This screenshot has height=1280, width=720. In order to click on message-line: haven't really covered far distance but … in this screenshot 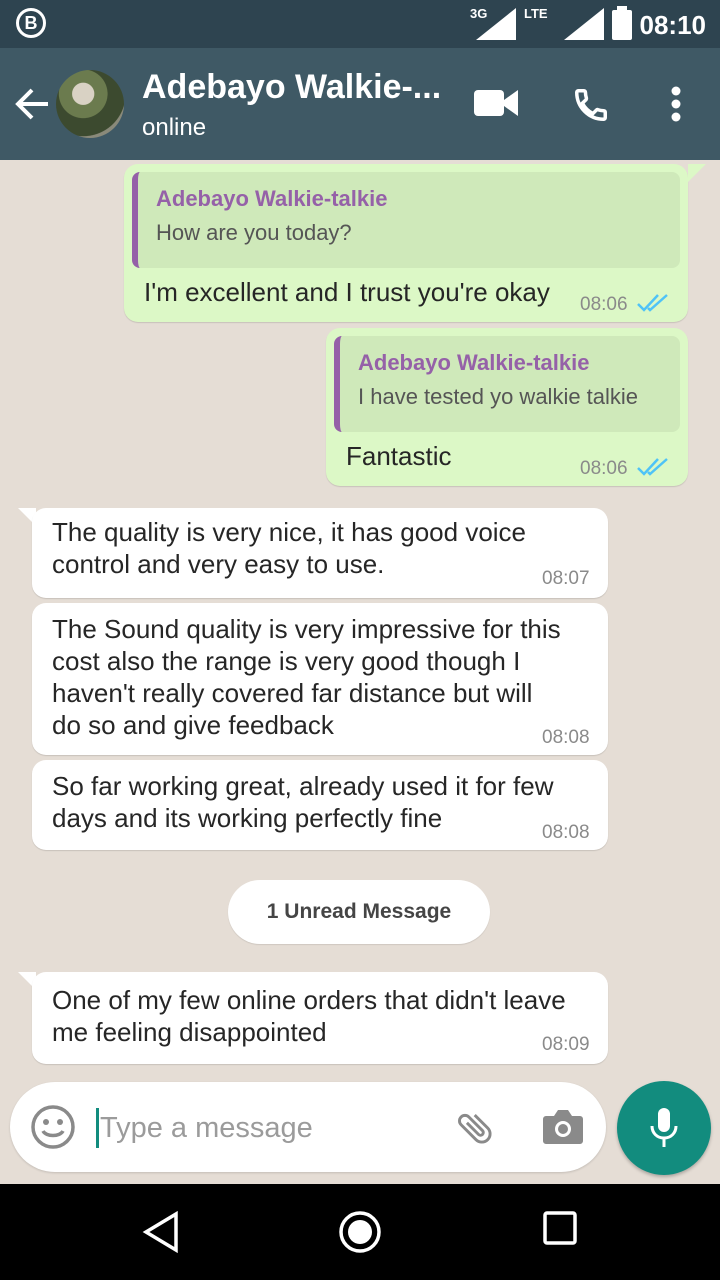, I will do `click(292, 693)`.